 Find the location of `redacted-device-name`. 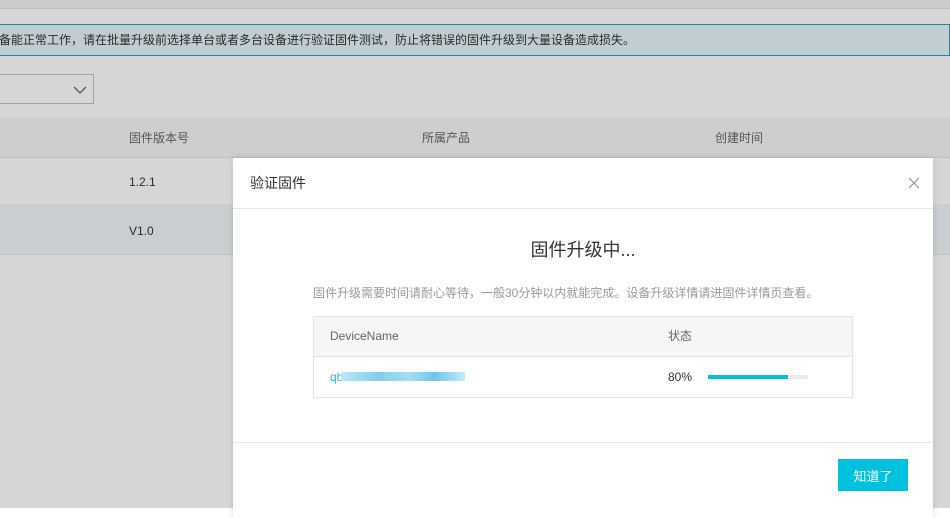

redacted-device-name is located at coordinates (403, 376).